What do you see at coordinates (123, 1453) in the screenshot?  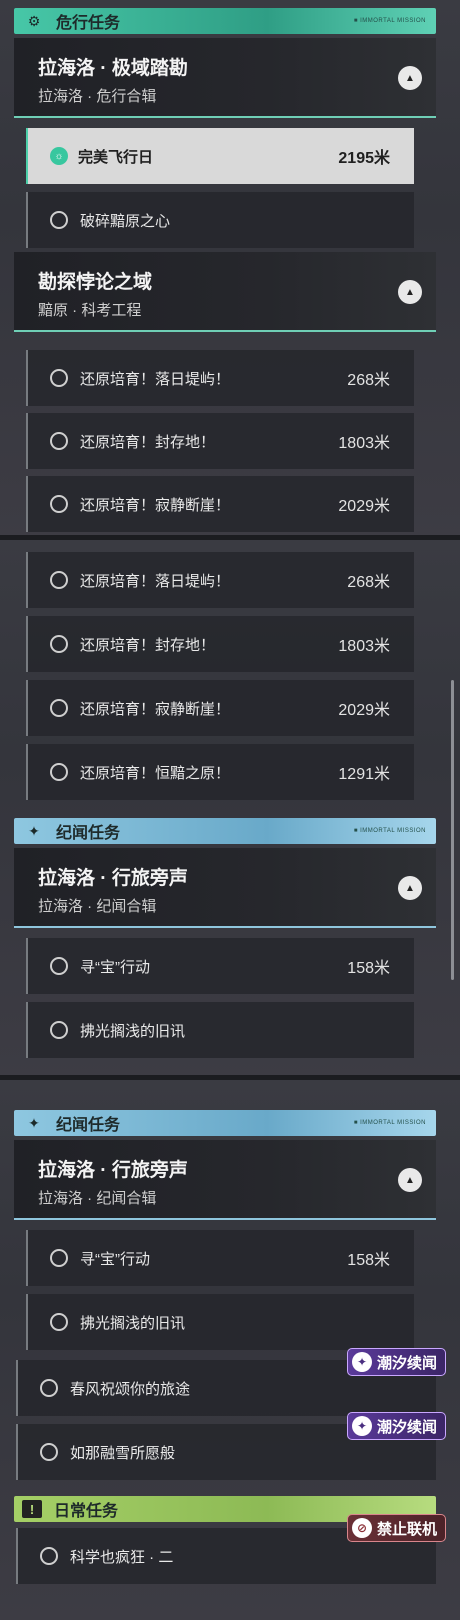 I see `quest-name: 如那融雪所愿般` at bounding box center [123, 1453].